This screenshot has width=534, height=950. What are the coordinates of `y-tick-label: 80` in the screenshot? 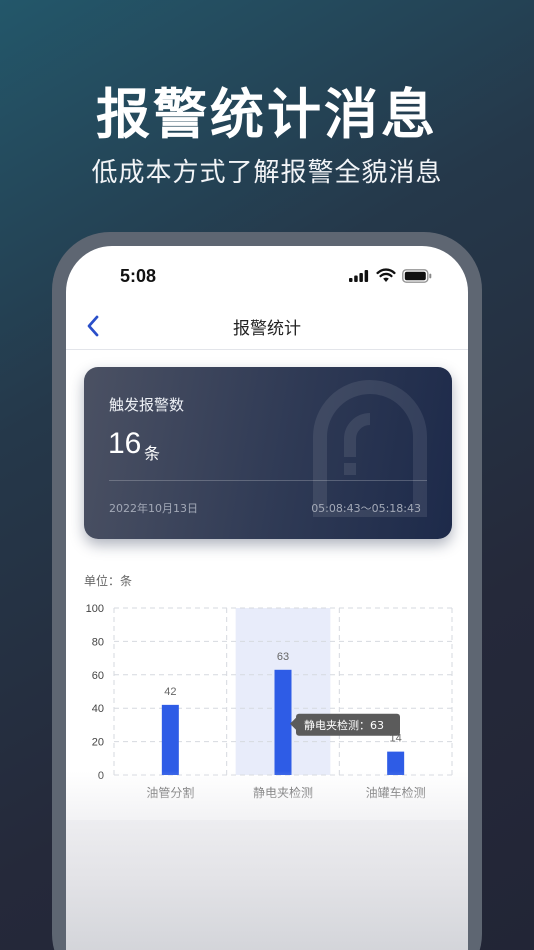 It's located at (98, 642).